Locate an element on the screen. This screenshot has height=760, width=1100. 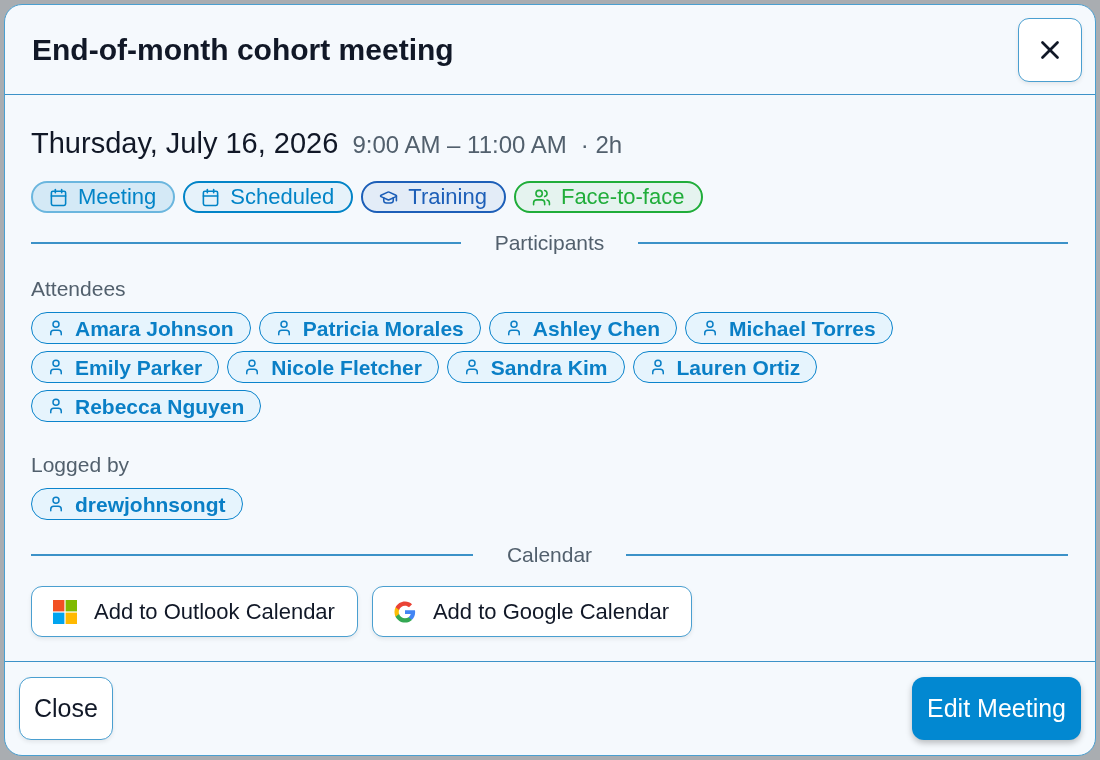
person-chip: Patricia Morales is located at coordinates (369, 328).